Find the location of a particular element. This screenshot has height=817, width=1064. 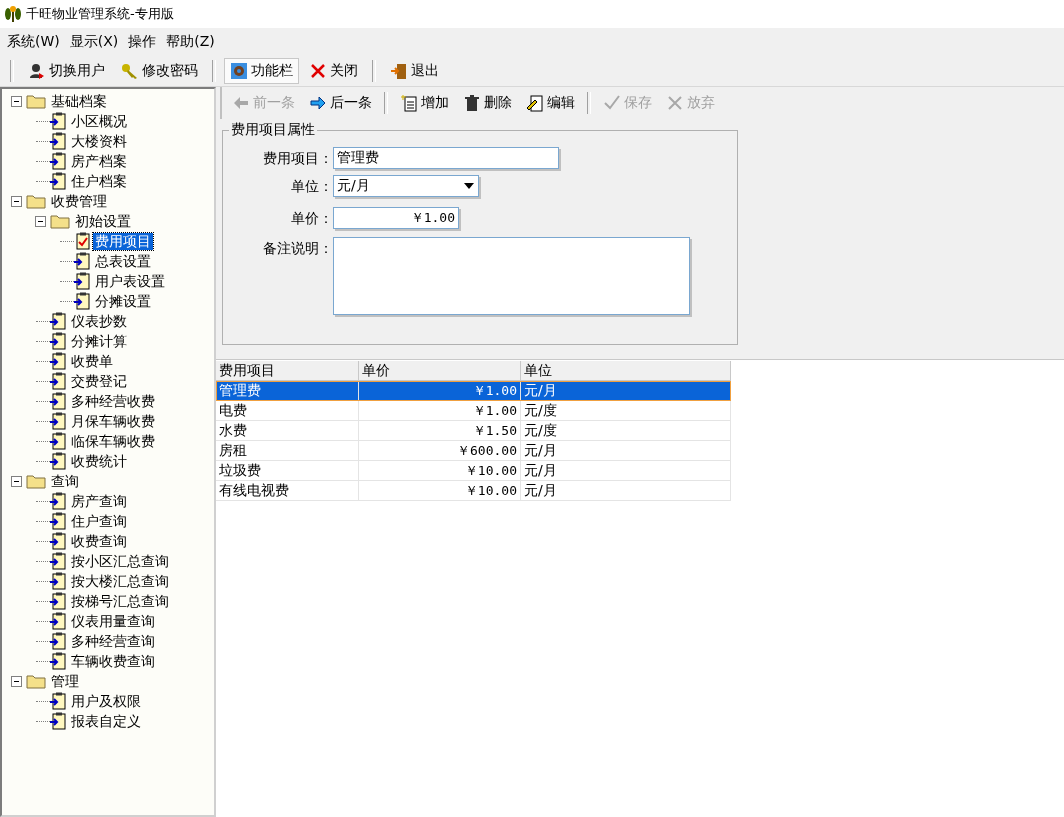

cancel-icon is located at coordinates (675, 103).